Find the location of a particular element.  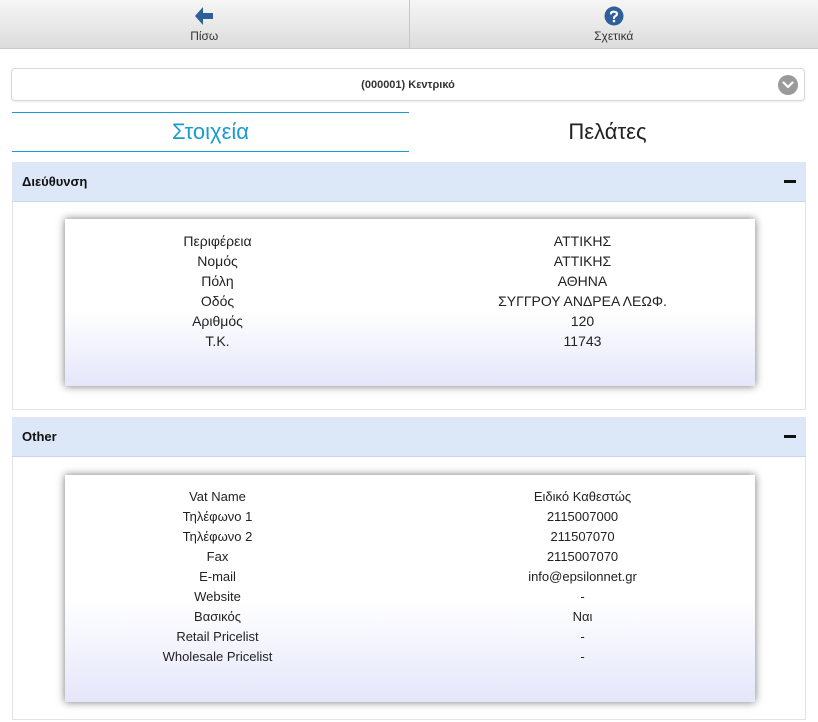

info-row-value: 2115007070 is located at coordinates (582, 556).